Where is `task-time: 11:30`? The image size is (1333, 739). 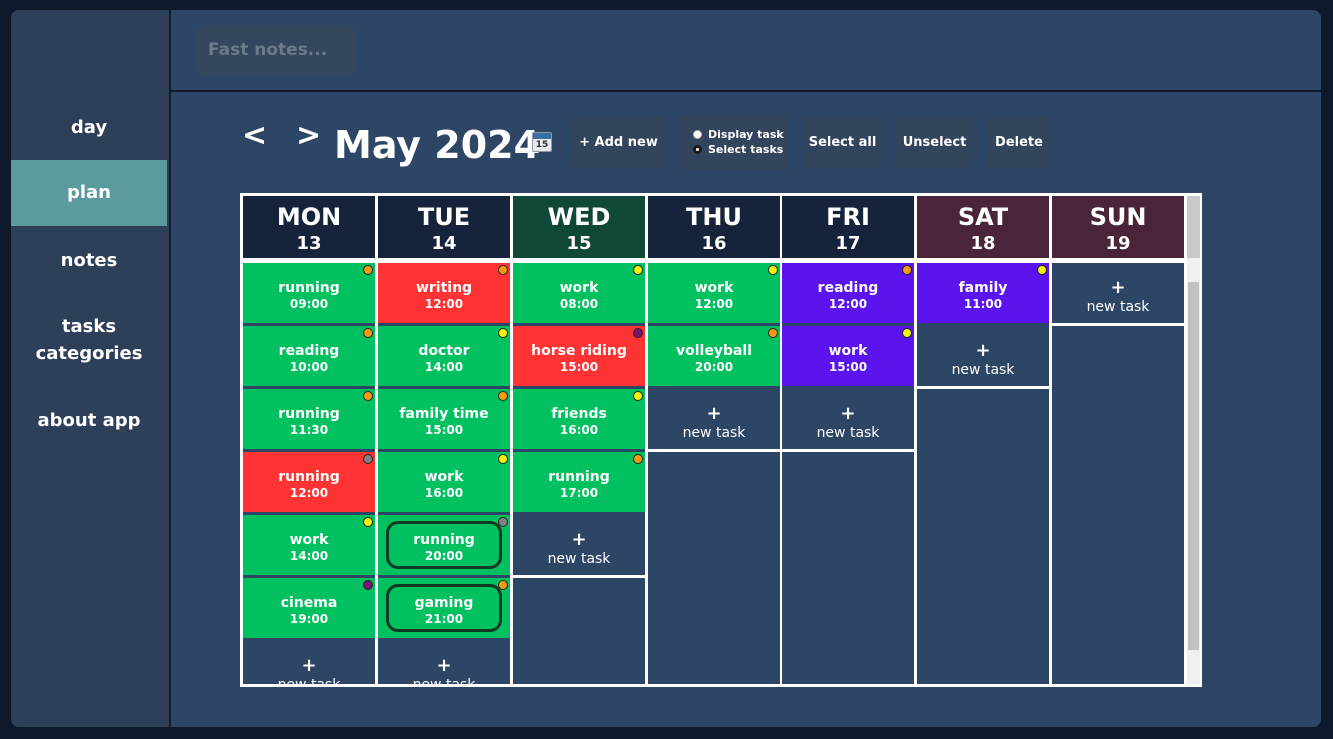 task-time: 11:30 is located at coordinates (309, 430).